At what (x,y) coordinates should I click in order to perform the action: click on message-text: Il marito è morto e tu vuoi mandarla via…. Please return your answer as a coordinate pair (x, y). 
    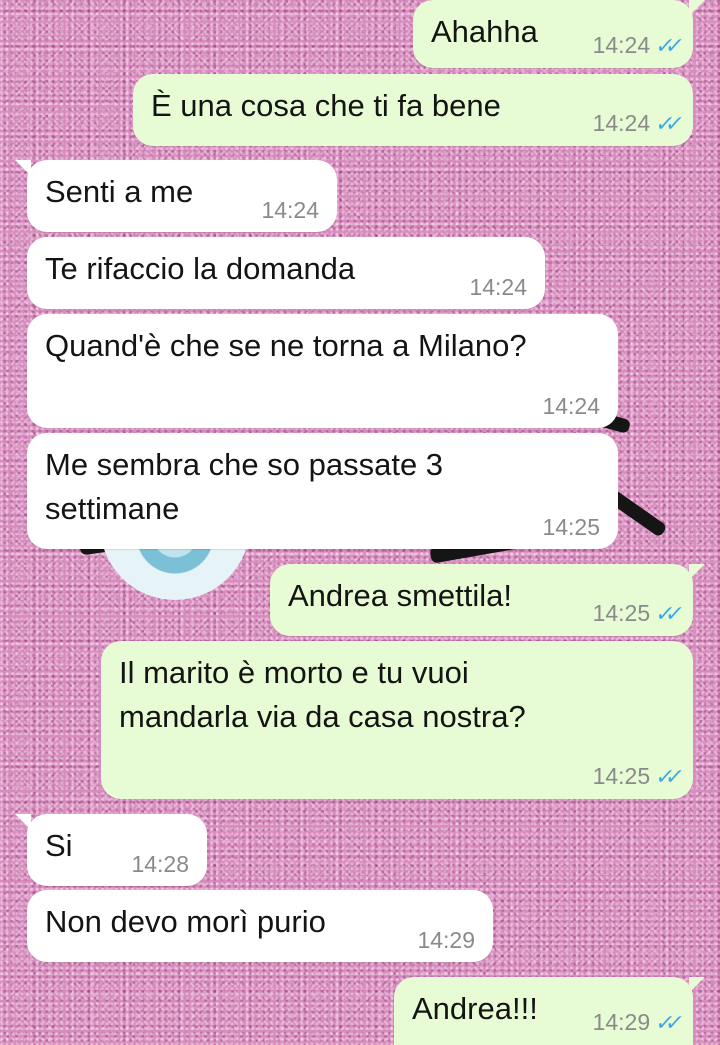
    Looking at the image, I should click on (322, 694).